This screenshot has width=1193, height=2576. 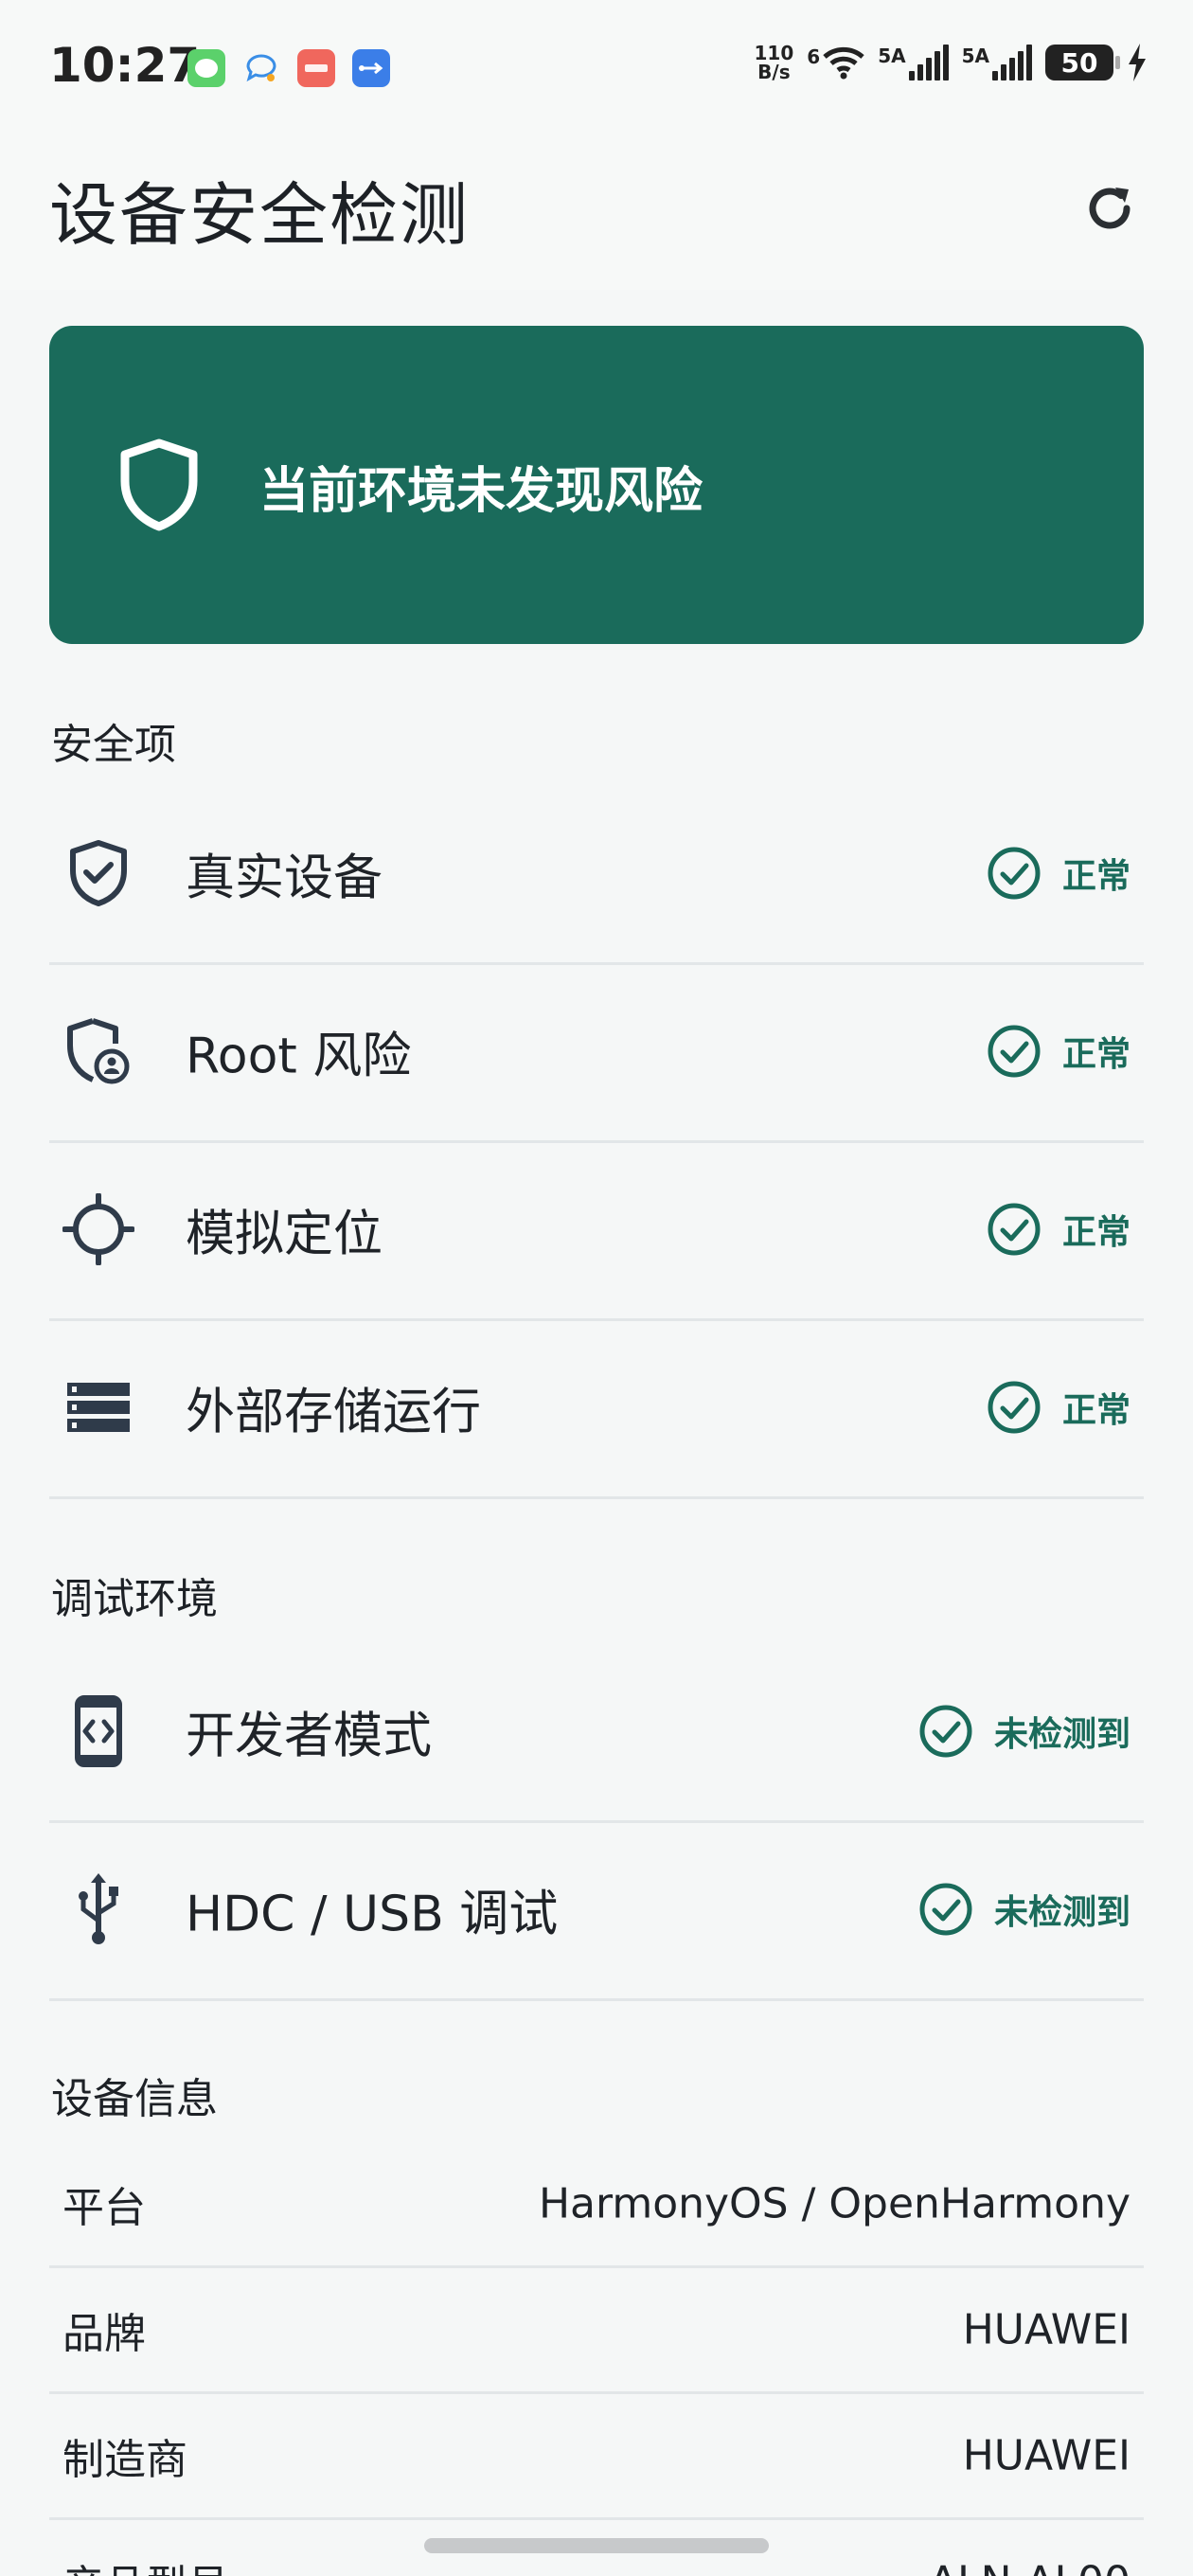 I want to click on item-label: Root 风险, so click(x=299, y=1056).